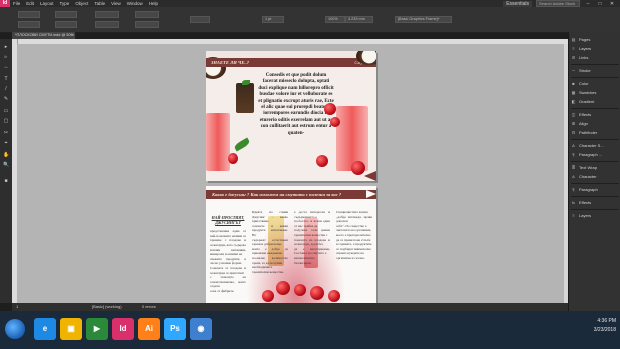  Describe the element at coordinates (175, 329) in the screenshot. I see `photoshop-icon: Ps` at that location.